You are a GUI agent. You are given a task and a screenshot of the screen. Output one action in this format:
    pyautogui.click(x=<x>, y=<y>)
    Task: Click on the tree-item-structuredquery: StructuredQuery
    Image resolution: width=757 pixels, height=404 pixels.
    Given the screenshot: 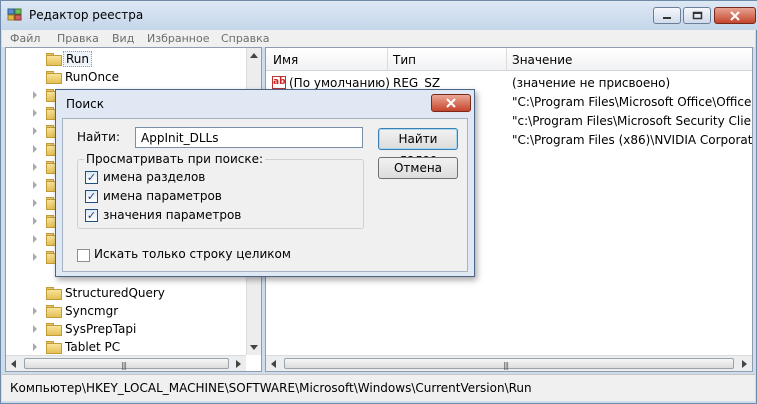 What is the action you would take?
    pyautogui.click(x=126, y=293)
    